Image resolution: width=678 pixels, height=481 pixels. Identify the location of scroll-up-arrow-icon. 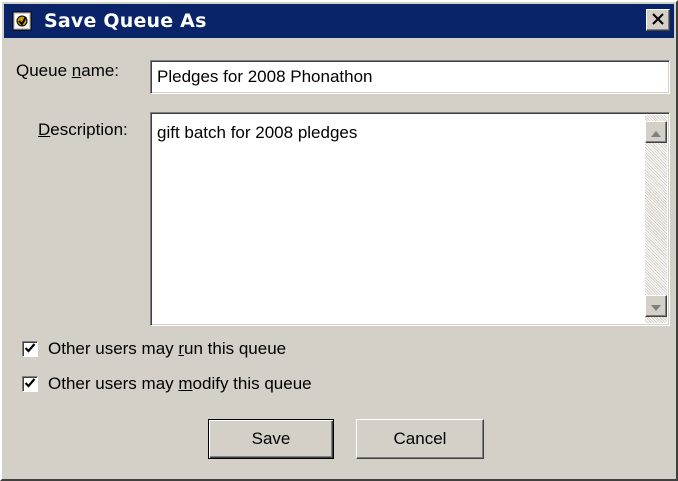
(656, 132).